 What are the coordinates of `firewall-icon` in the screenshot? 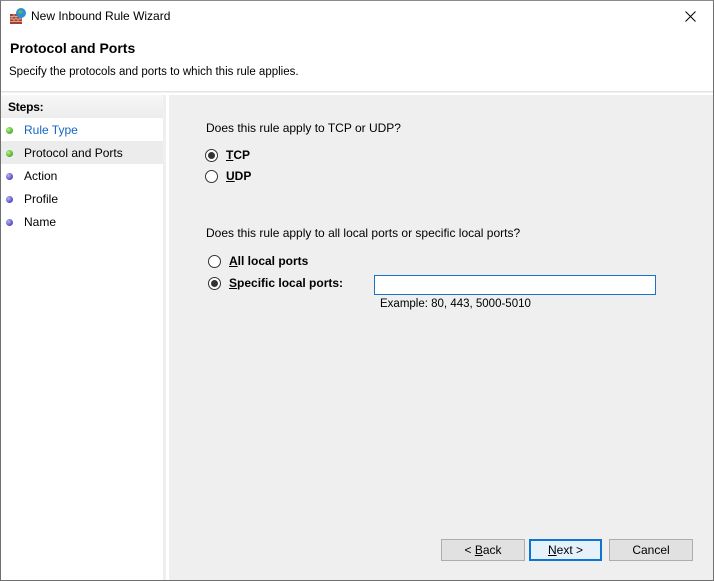 It's located at (18, 16).